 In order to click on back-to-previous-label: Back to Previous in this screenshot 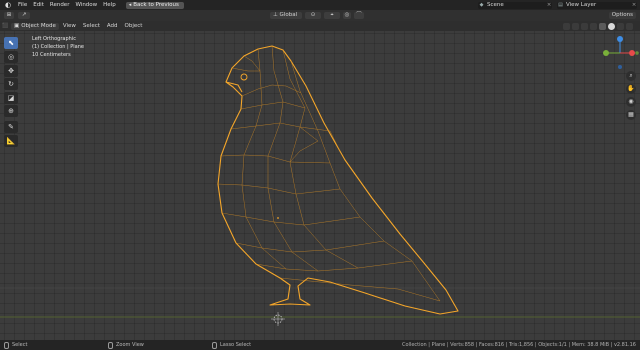, I will do `click(156, 4)`.